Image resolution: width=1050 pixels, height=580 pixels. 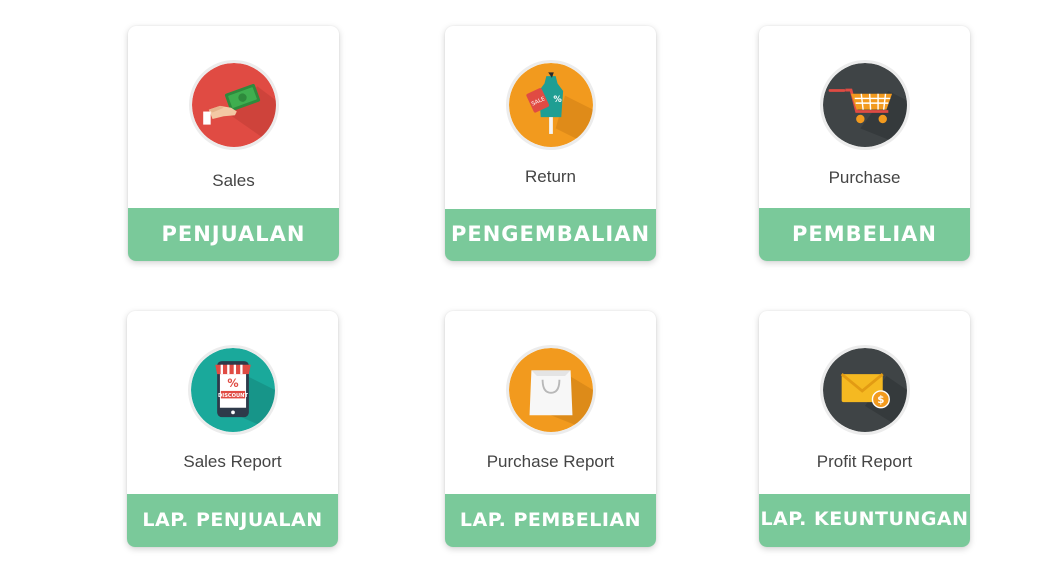 I want to click on purchase-card: Purchase PEMBELIAN, so click(x=864, y=143).